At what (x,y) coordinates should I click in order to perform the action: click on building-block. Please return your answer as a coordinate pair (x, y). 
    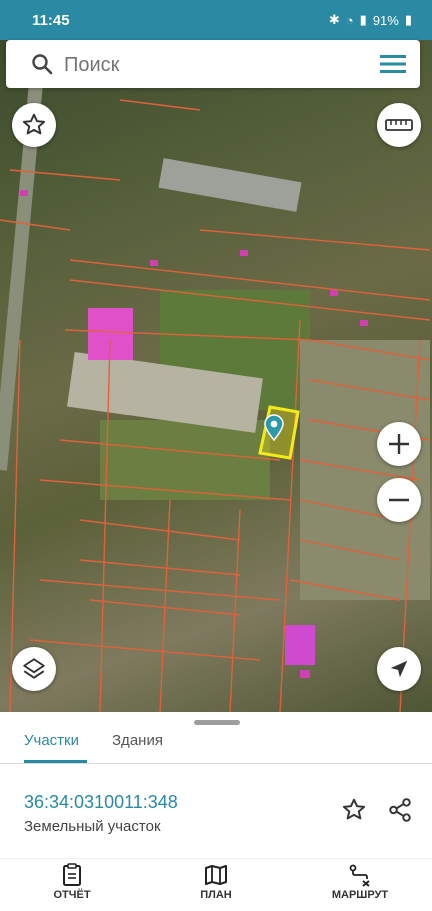
    Looking at the image, I should click on (230, 185).